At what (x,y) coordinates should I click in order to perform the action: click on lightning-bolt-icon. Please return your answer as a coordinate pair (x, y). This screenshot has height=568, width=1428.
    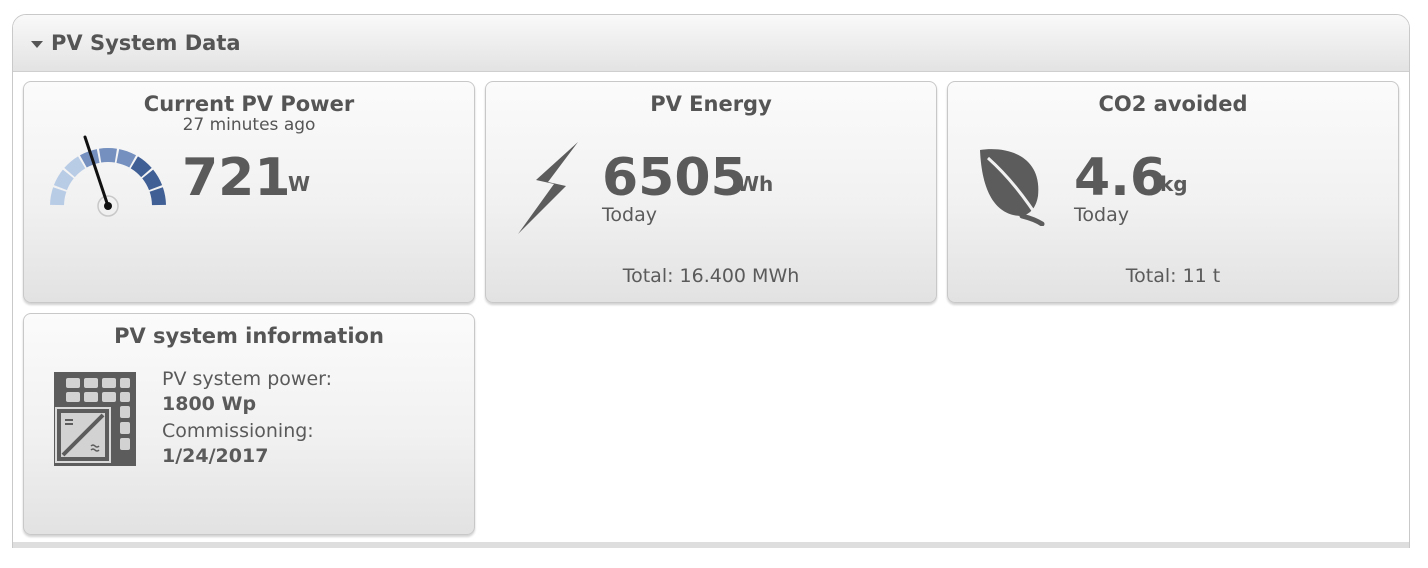
    Looking at the image, I should click on (548, 188).